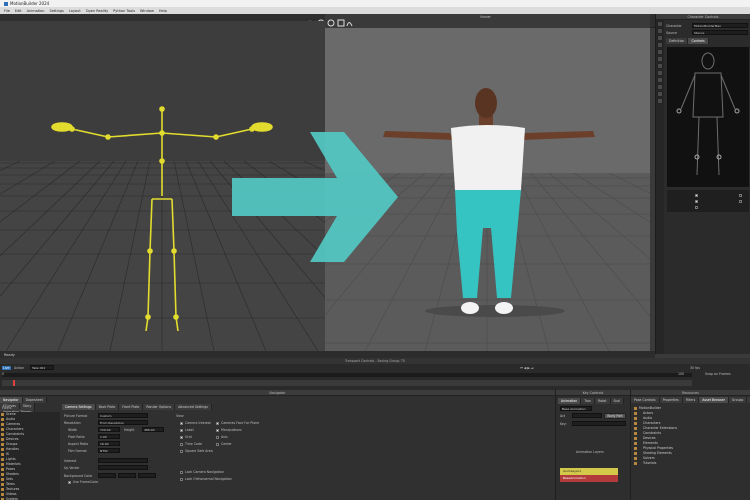 This screenshot has height=500, width=750. What do you see at coordinates (42, 367) in the screenshot?
I see `take-select: Take 001` at bounding box center [42, 367].